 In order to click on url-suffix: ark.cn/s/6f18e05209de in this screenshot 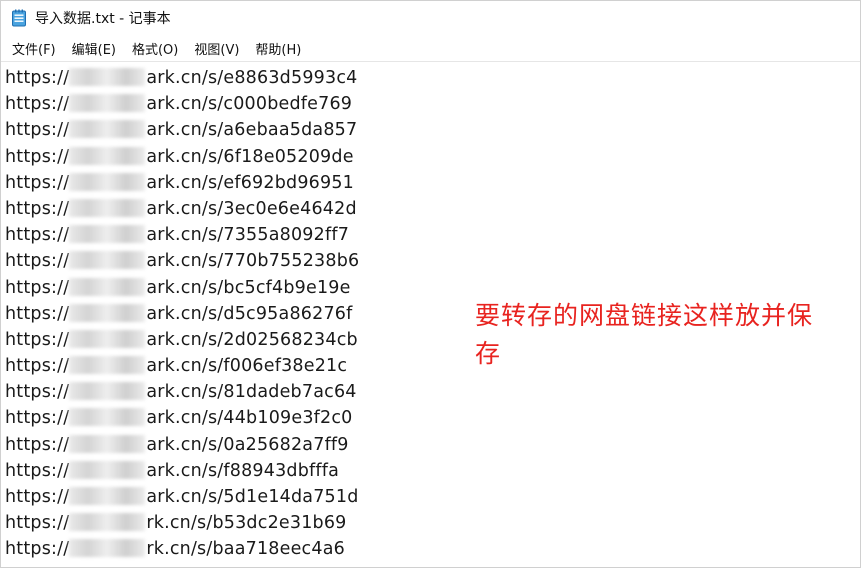, I will do `click(250, 156)`.